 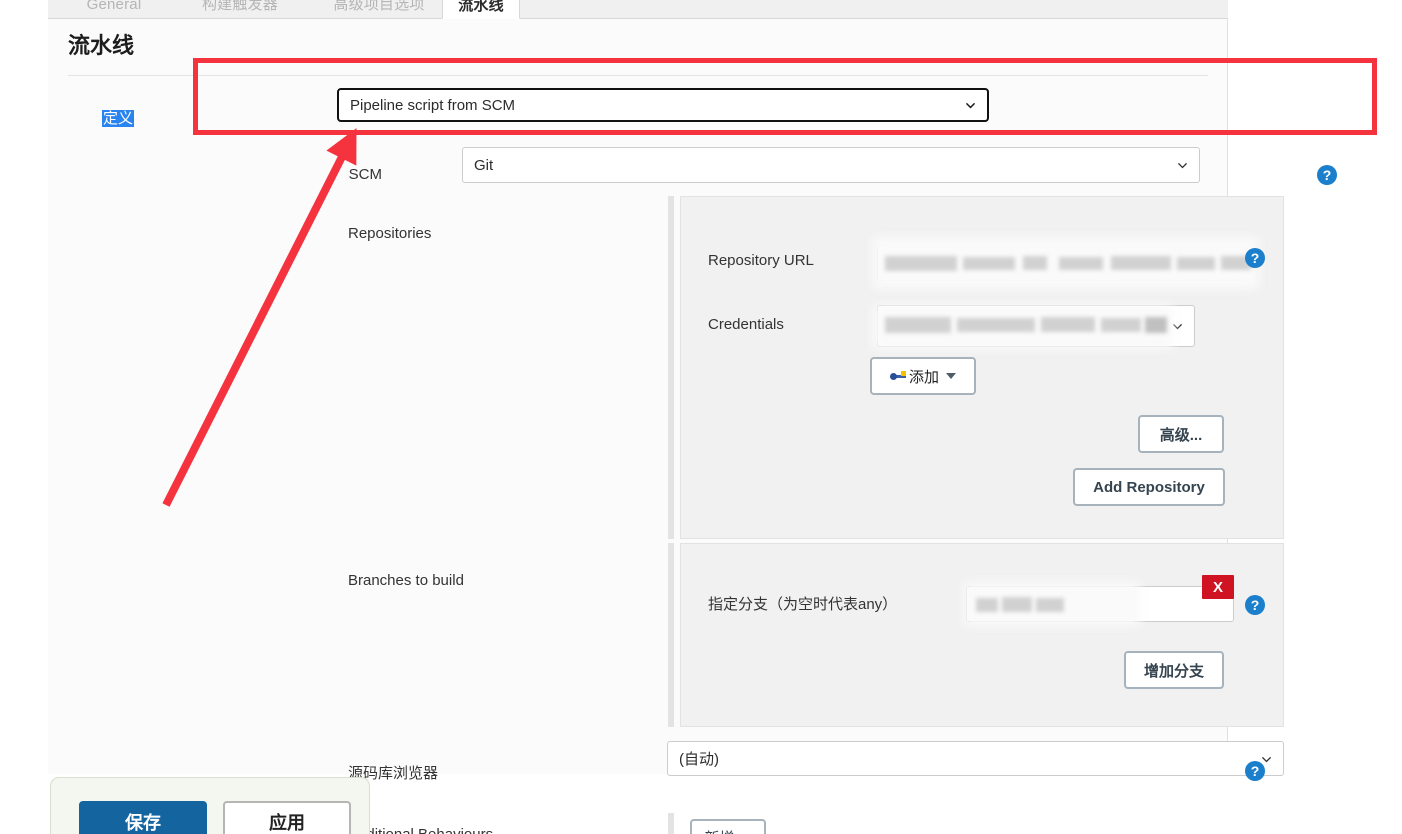 What do you see at coordinates (1255, 605) in the screenshot?
I see `branches-help-icon: ?` at bounding box center [1255, 605].